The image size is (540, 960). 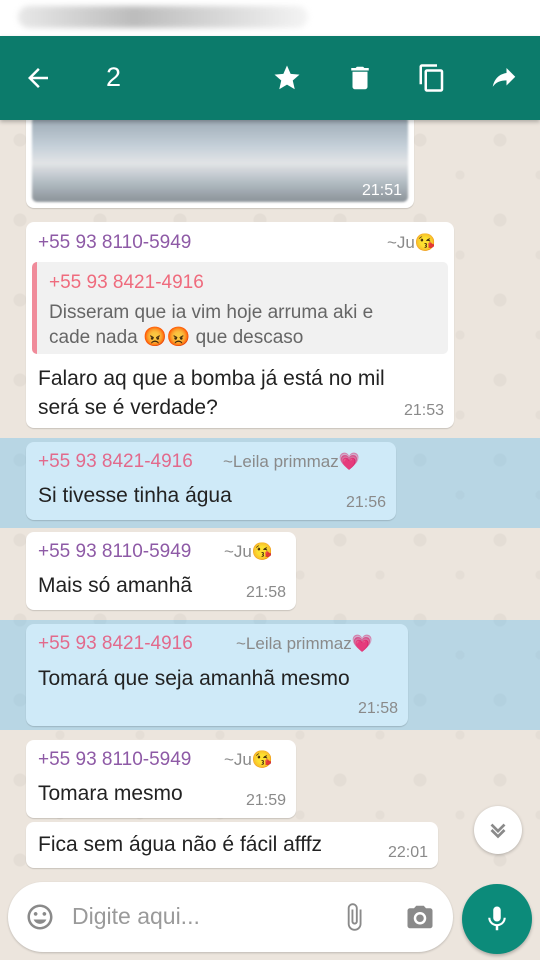 What do you see at coordinates (135, 495) in the screenshot?
I see `message-text: Si tivesse tinha água` at bounding box center [135, 495].